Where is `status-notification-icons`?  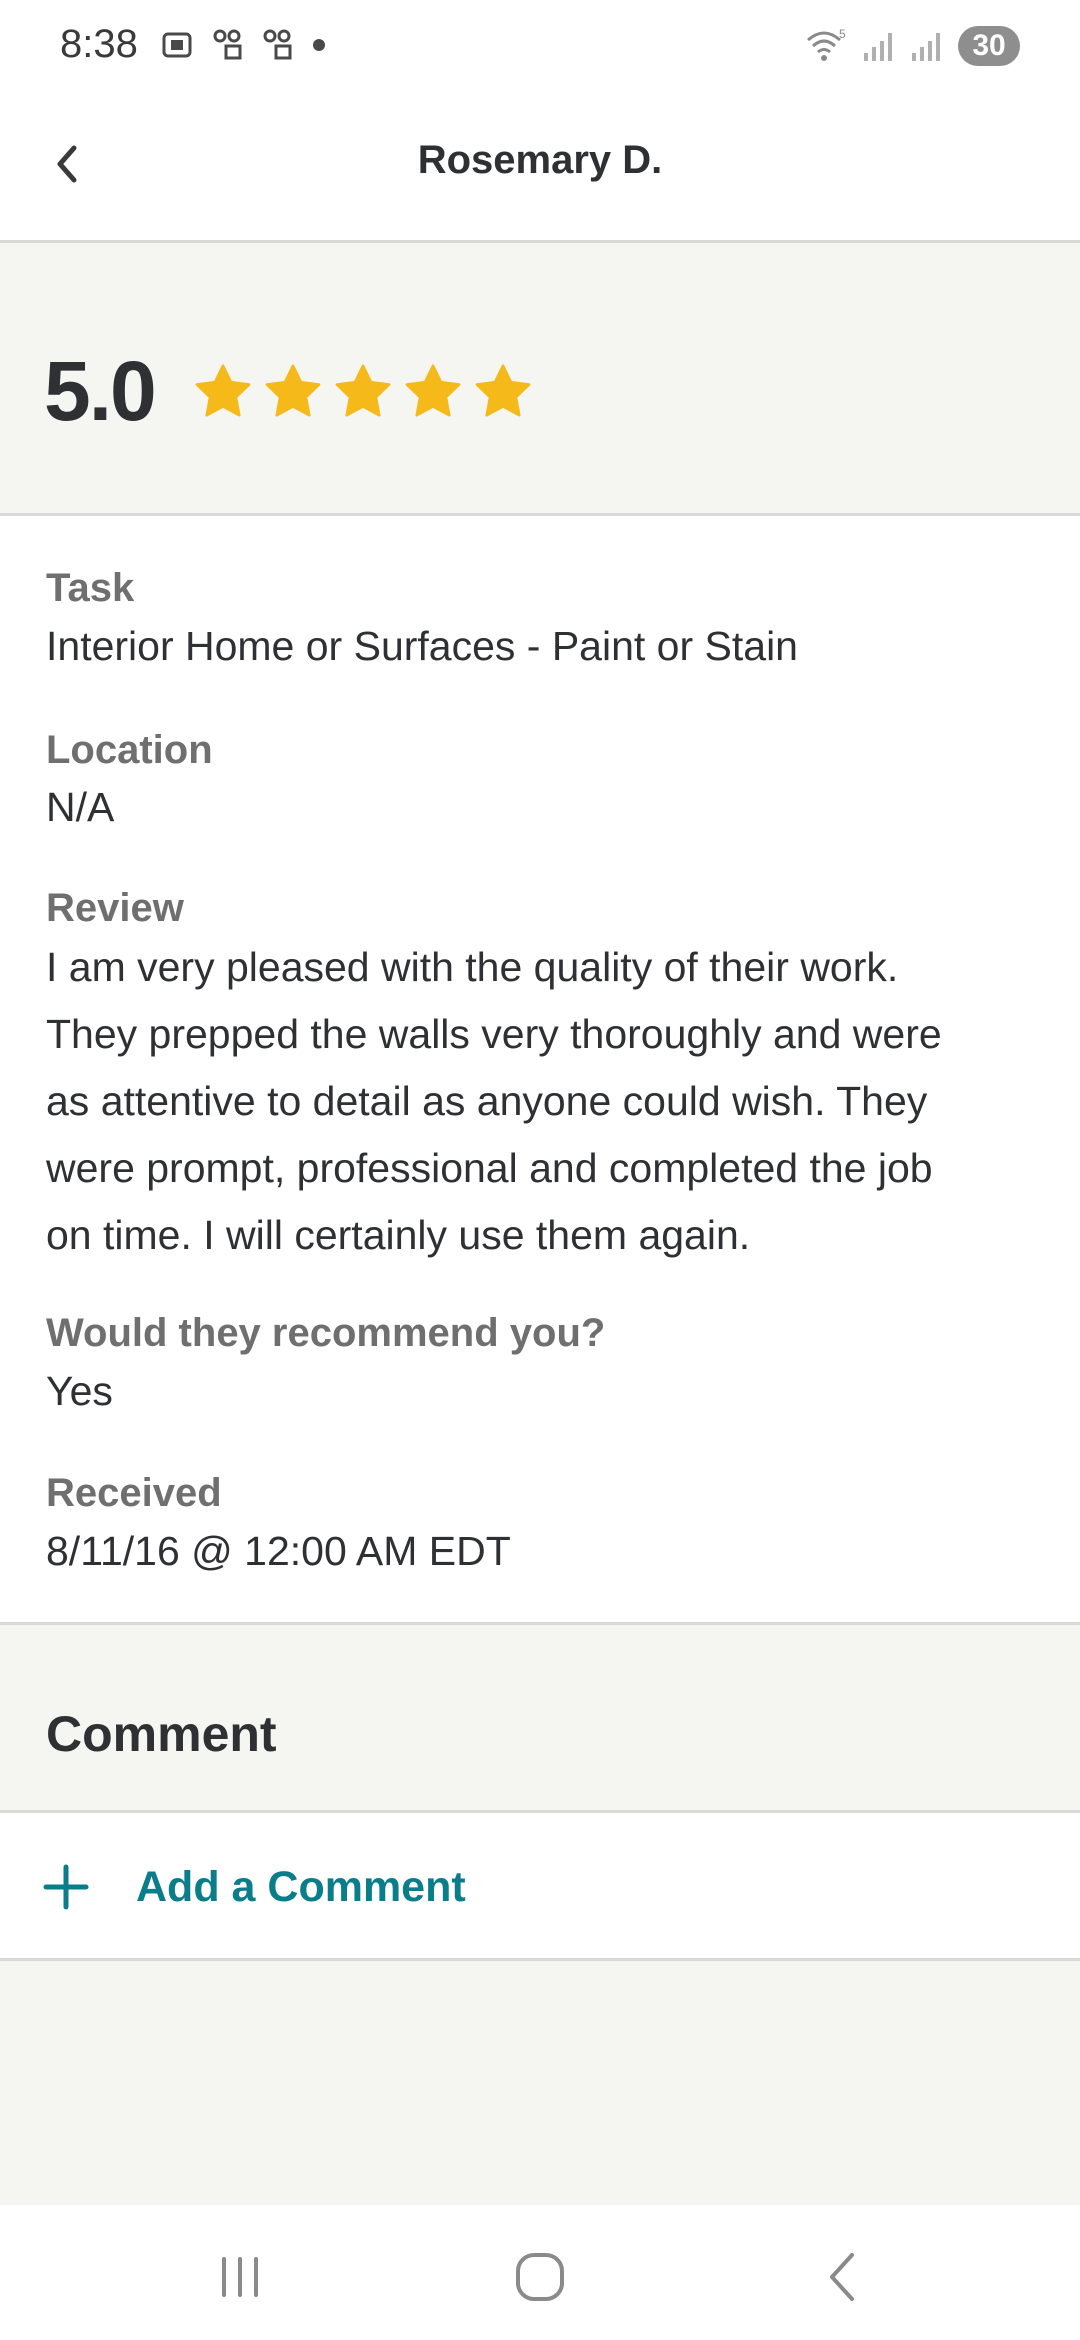
status-notification-icons is located at coordinates (243, 45).